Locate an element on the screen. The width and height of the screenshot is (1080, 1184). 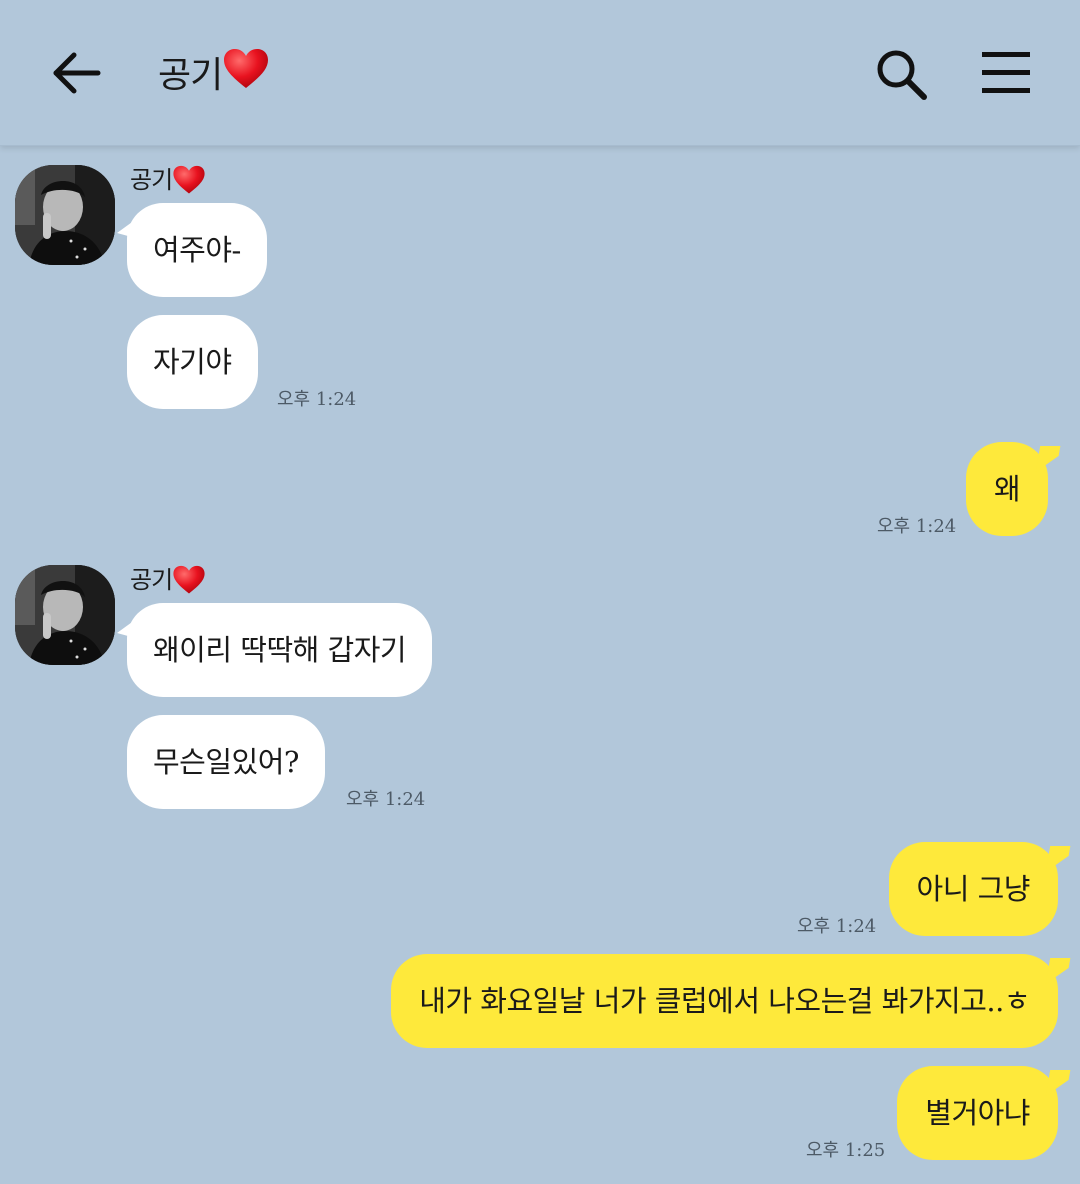
message-bubble-outgoing: 내가 화요일날 너가 클럽에서 나오는걸 봐가지고..ㅎ is located at coordinates (731, 1001).